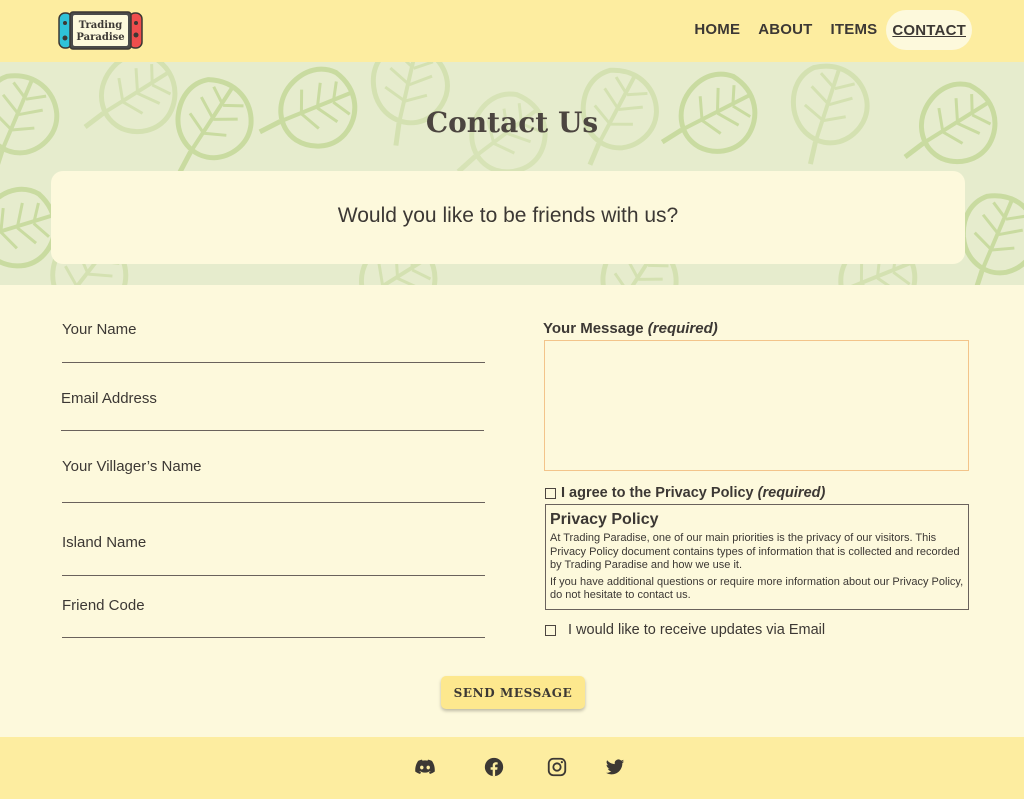 The height and width of the screenshot is (799, 1024). What do you see at coordinates (101, 25) in the screenshot?
I see `logo-text-line1: Trading` at bounding box center [101, 25].